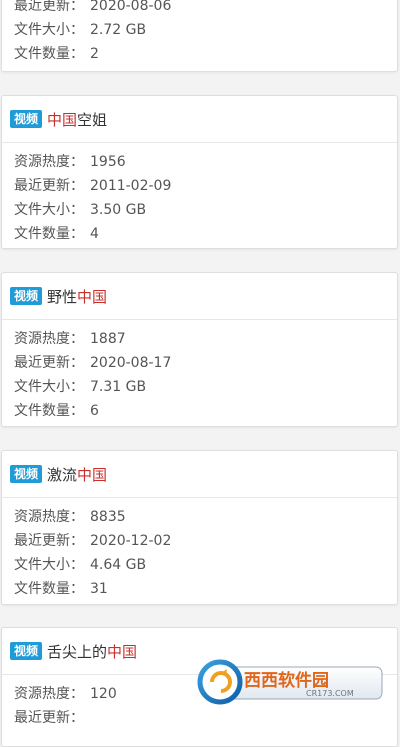 The height and width of the screenshot is (747, 400). Describe the element at coordinates (108, 517) in the screenshot. I see `heat-value: 8835` at that location.